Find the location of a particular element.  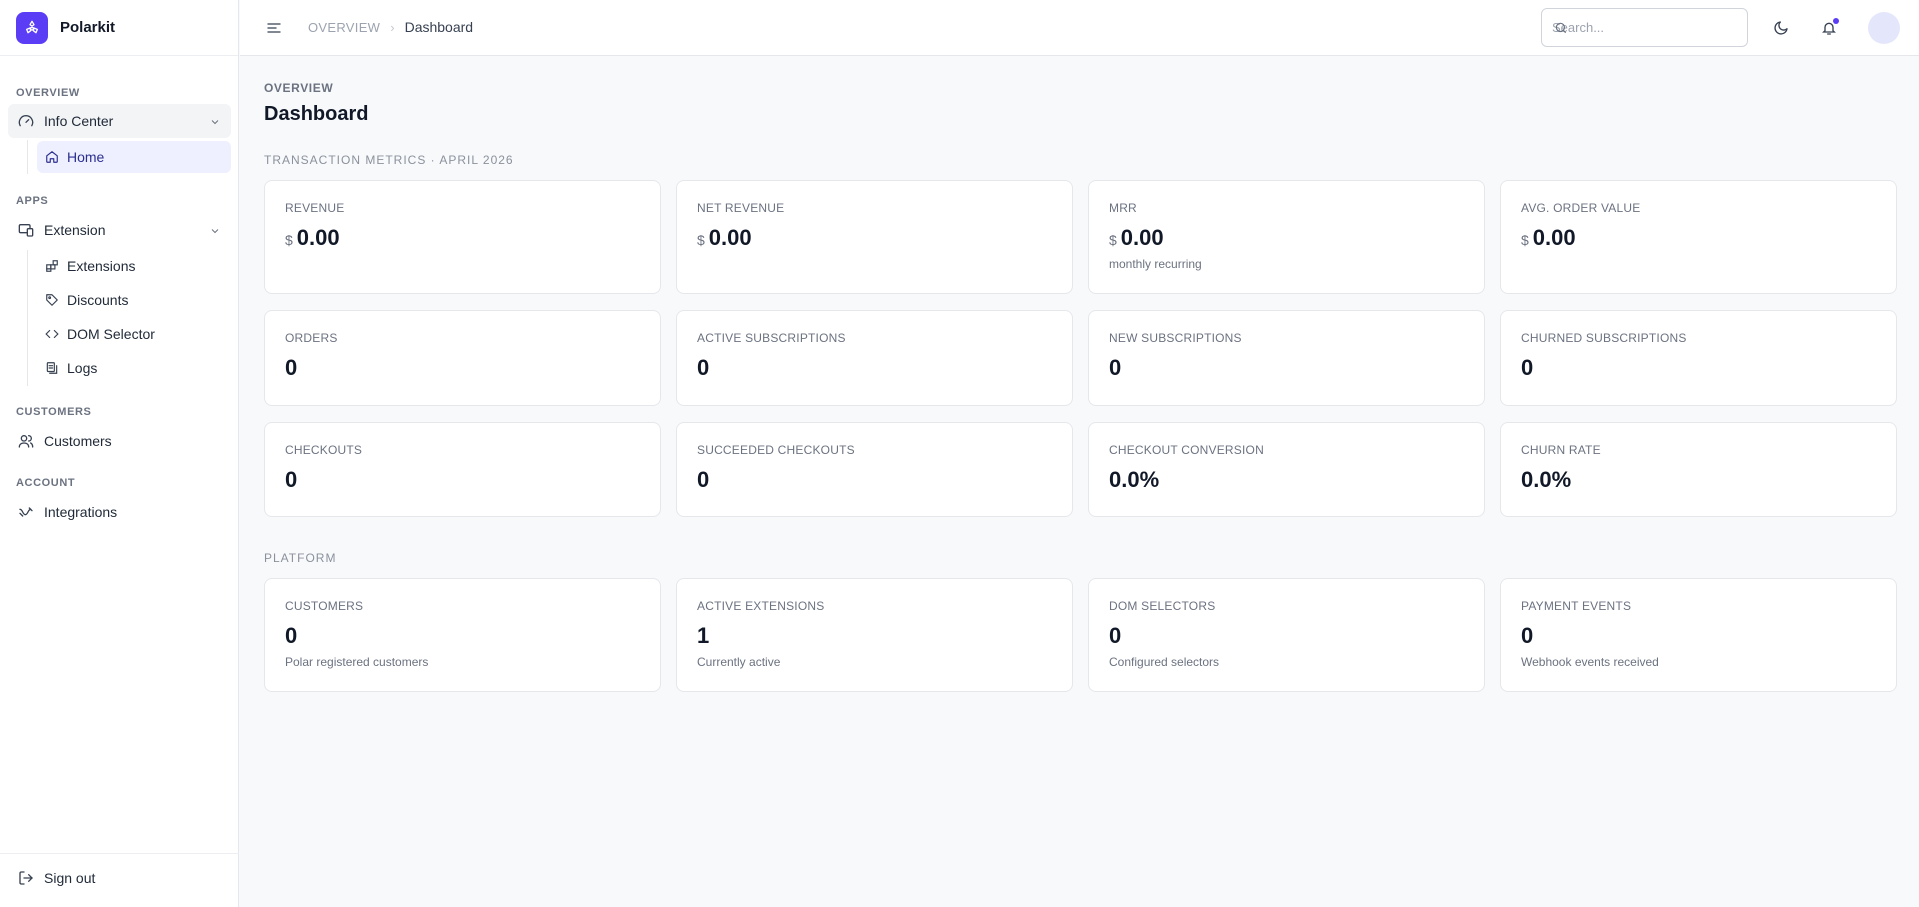

bell-icon is located at coordinates (1829, 28).